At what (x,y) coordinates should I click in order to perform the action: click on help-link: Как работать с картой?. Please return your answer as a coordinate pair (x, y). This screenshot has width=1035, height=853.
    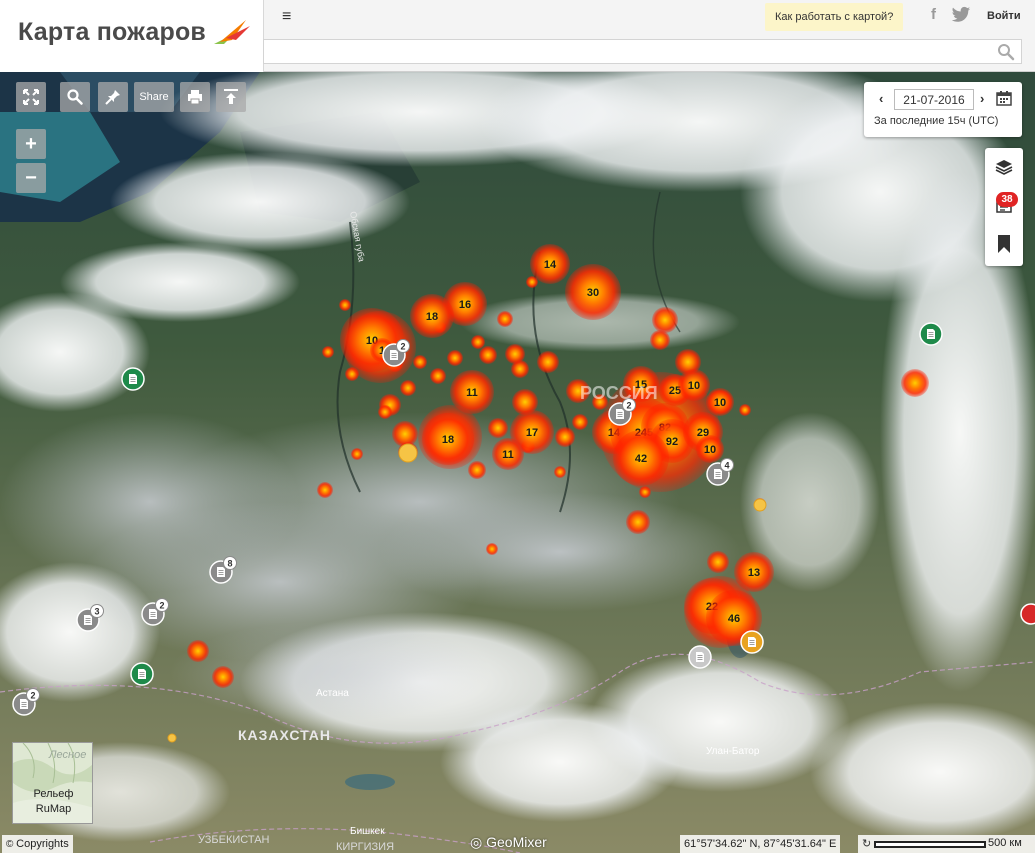
    Looking at the image, I should click on (834, 17).